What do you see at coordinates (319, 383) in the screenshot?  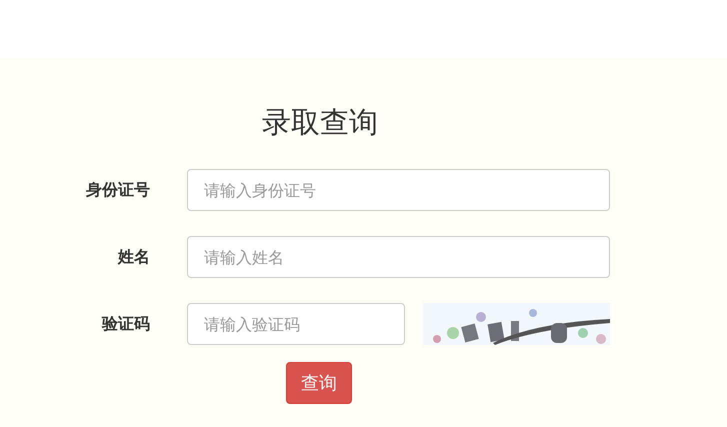 I see `submit-button: 查询` at bounding box center [319, 383].